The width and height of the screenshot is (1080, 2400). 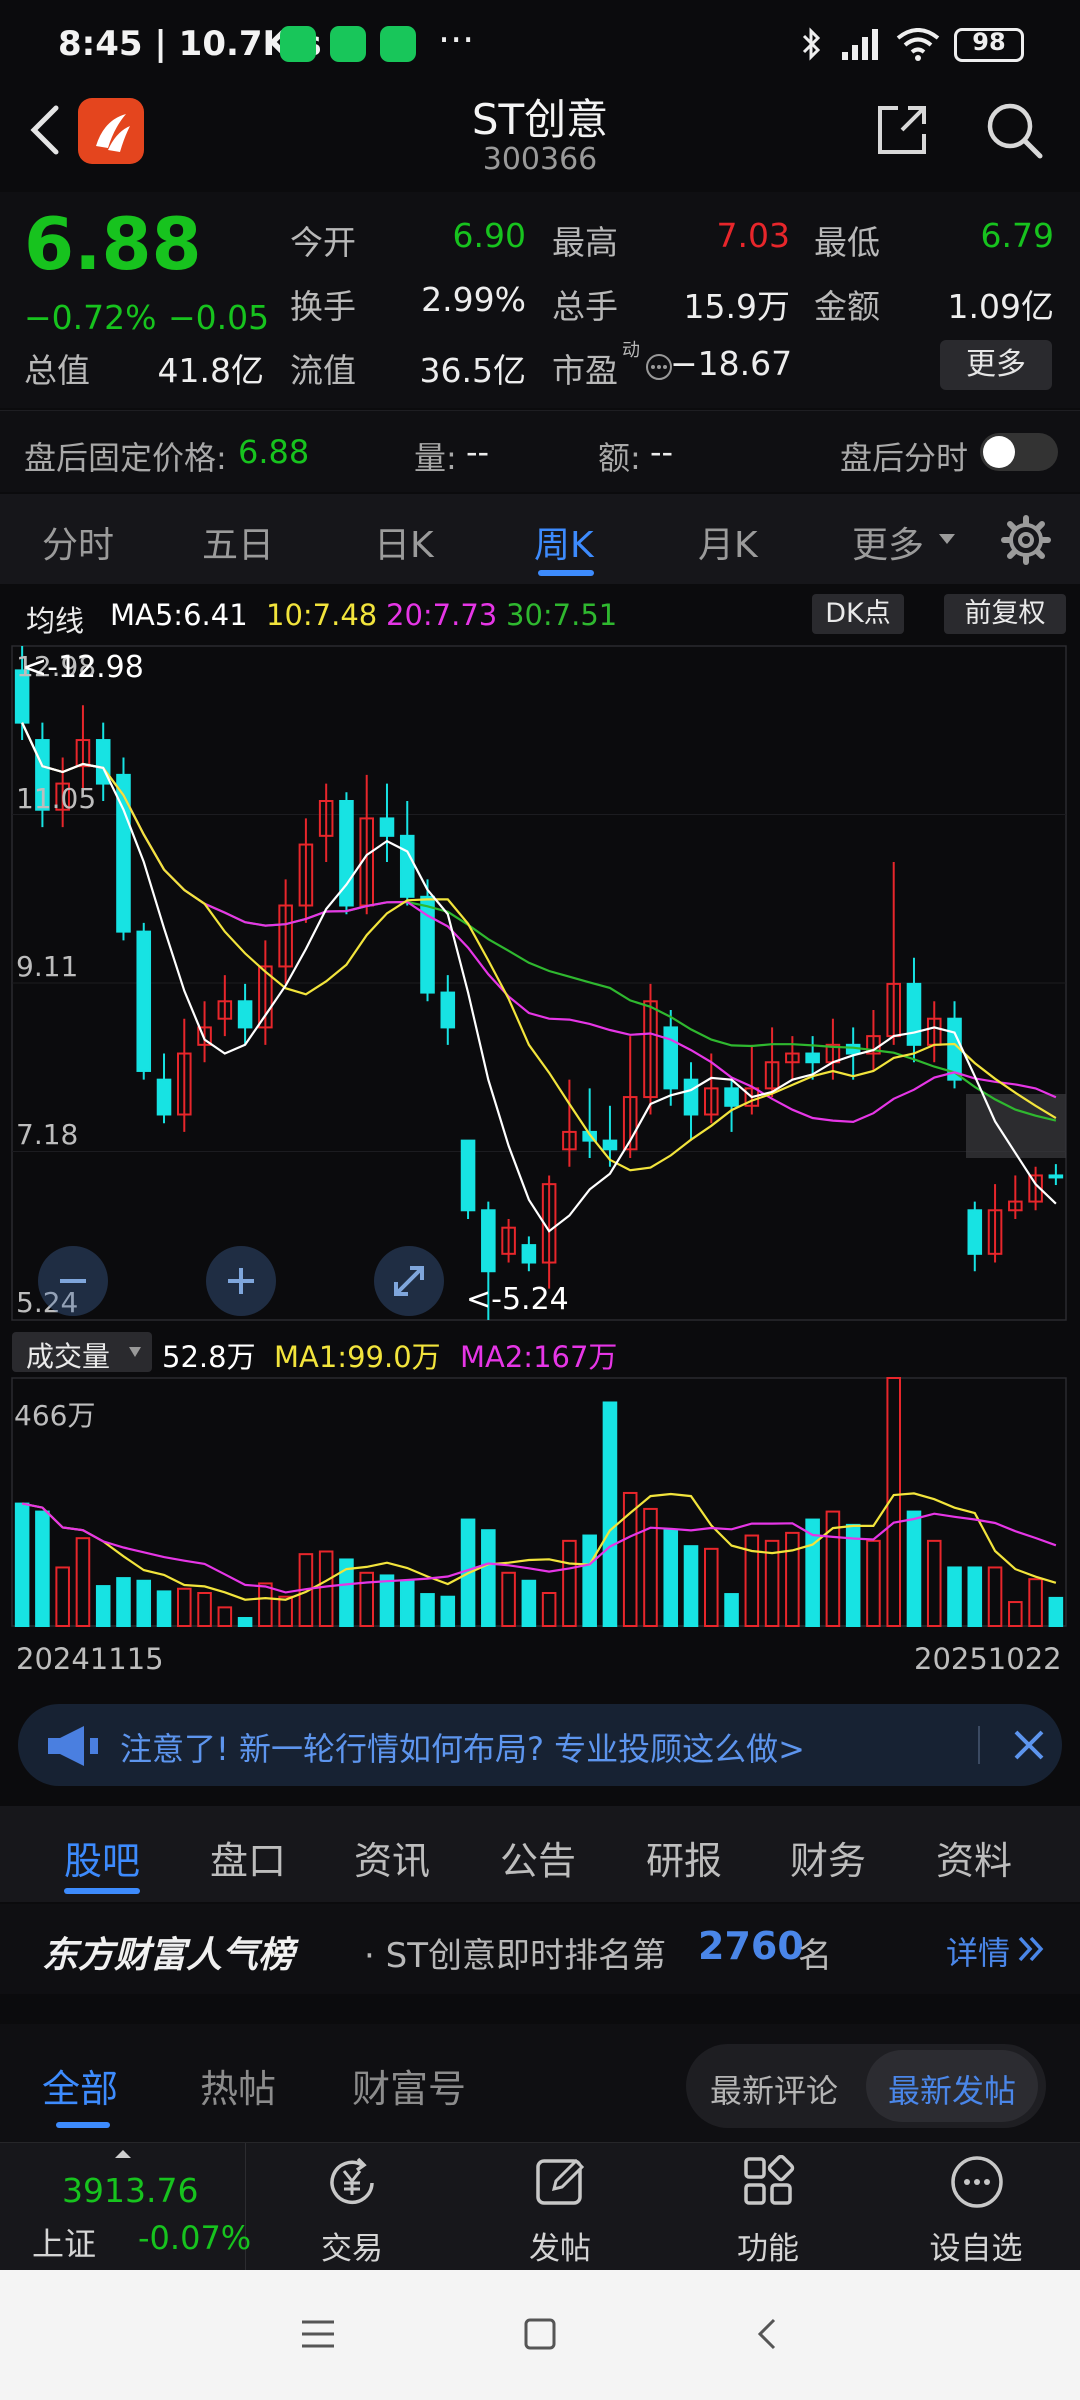 What do you see at coordinates (751, 1946) in the screenshot?
I see `rank-number: 2760` at bounding box center [751, 1946].